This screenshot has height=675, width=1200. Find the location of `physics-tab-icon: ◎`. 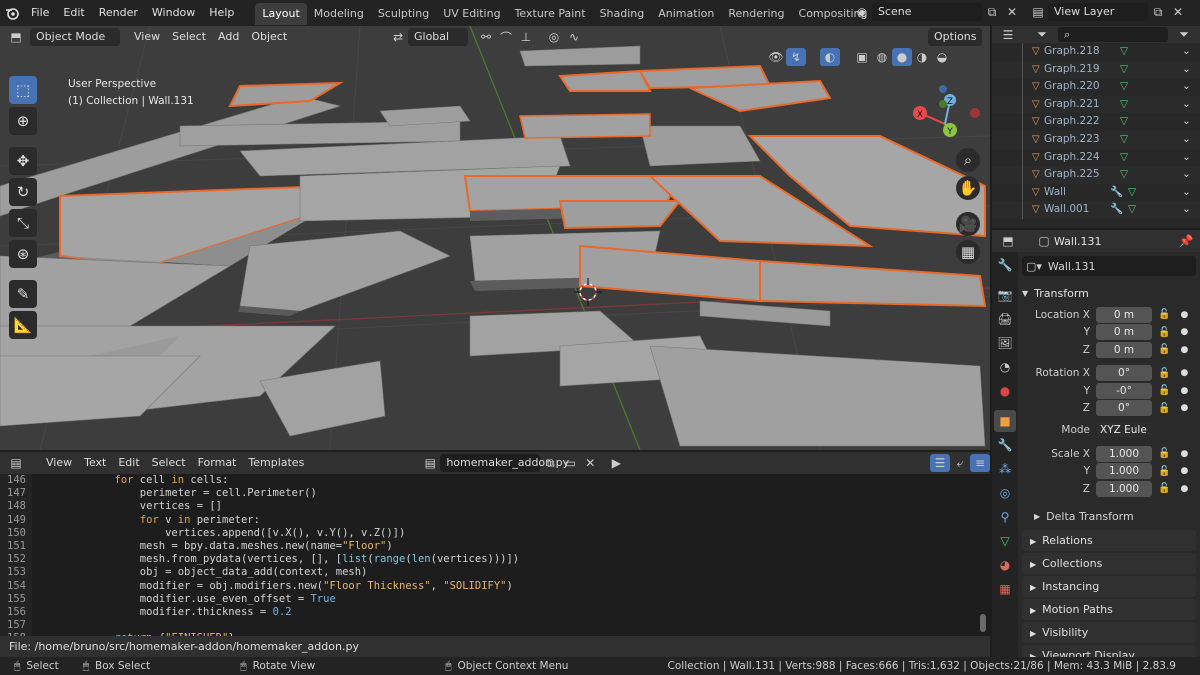

physics-tab-icon: ◎ is located at coordinates (1005, 493).